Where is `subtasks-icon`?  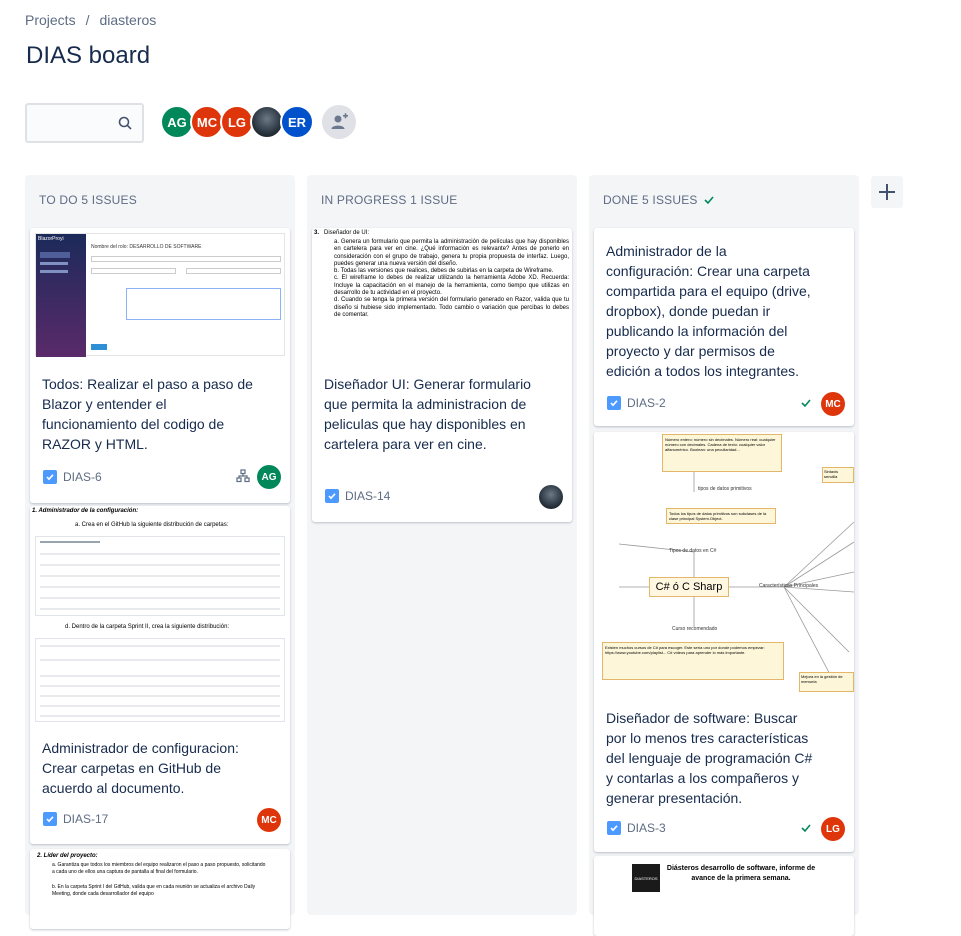
subtasks-icon is located at coordinates (243, 476).